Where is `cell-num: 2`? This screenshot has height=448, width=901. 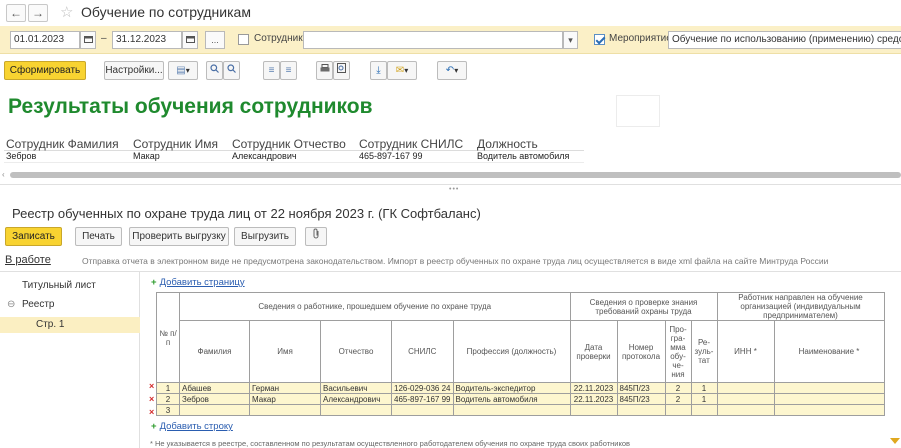 cell-num: 2 is located at coordinates (168, 399).